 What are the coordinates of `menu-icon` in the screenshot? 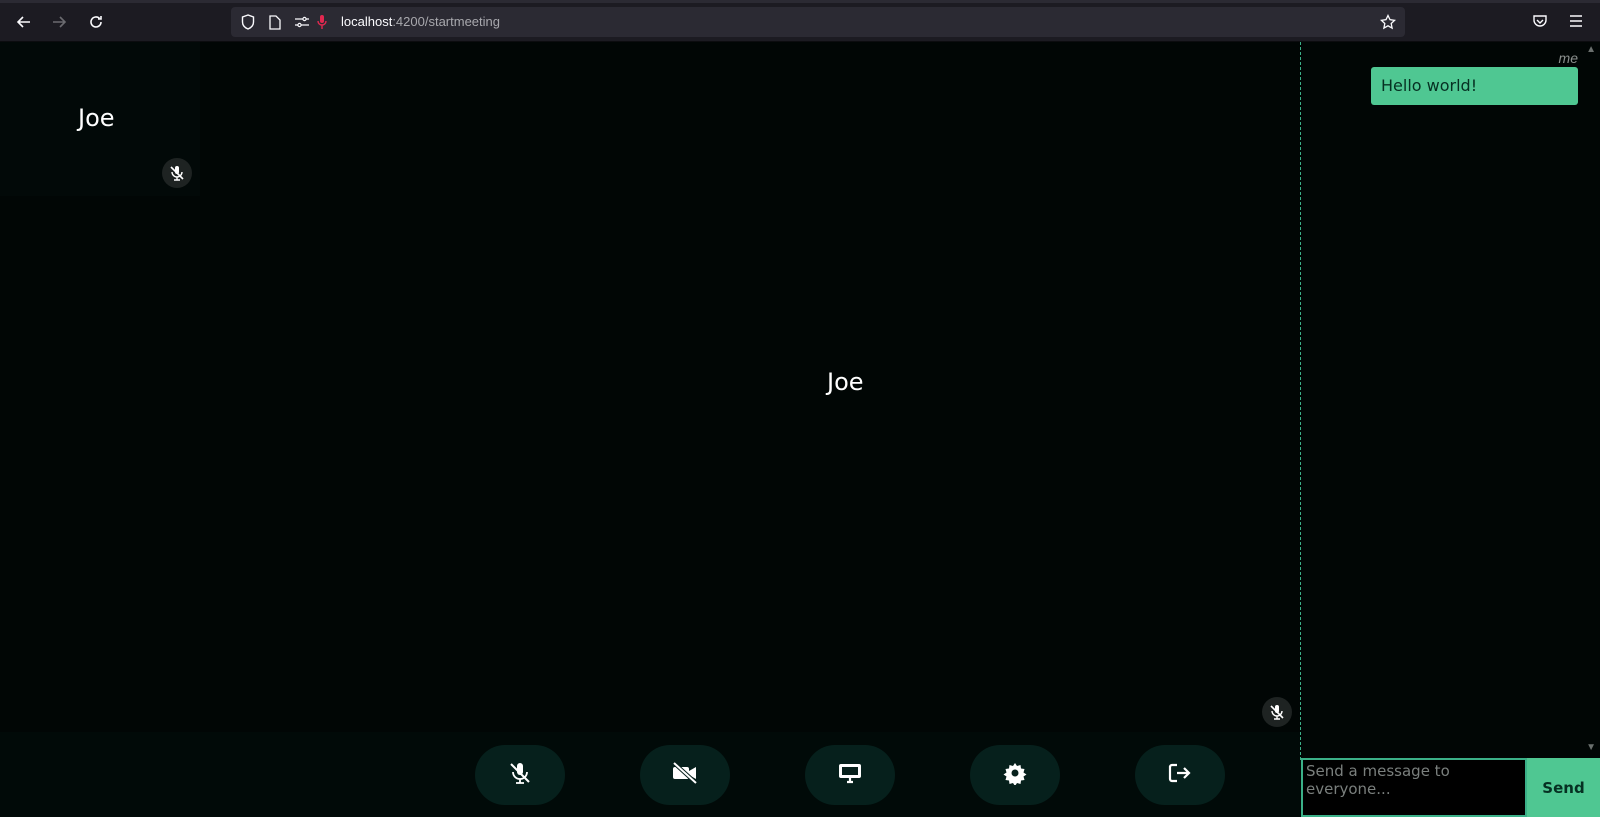 It's located at (1576, 21).